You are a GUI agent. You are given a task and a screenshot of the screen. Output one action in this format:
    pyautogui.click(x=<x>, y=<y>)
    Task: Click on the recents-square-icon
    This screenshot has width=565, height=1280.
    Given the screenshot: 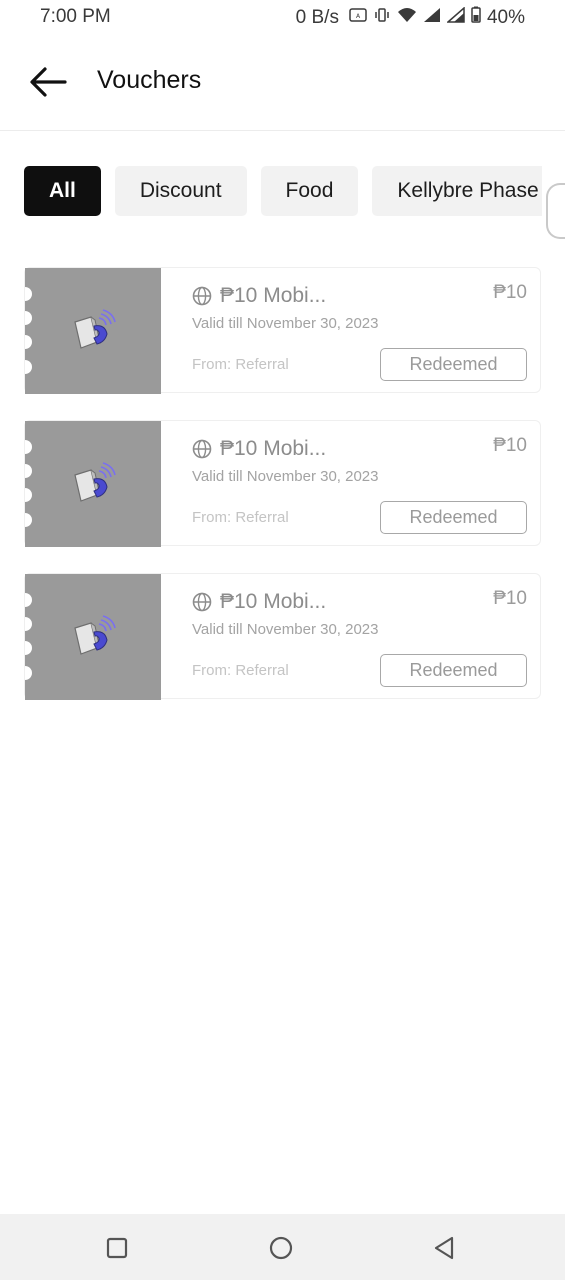 What is the action you would take?
    pyautogui.click(x=117, y=1248)
    